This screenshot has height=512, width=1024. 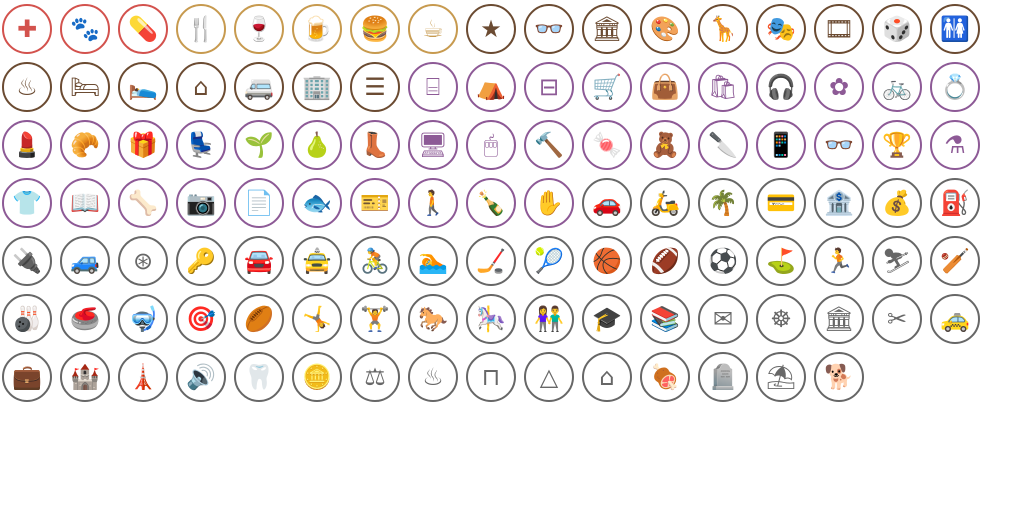 I want to click on icon-badge: 🎧, so click(x=781, y=87).